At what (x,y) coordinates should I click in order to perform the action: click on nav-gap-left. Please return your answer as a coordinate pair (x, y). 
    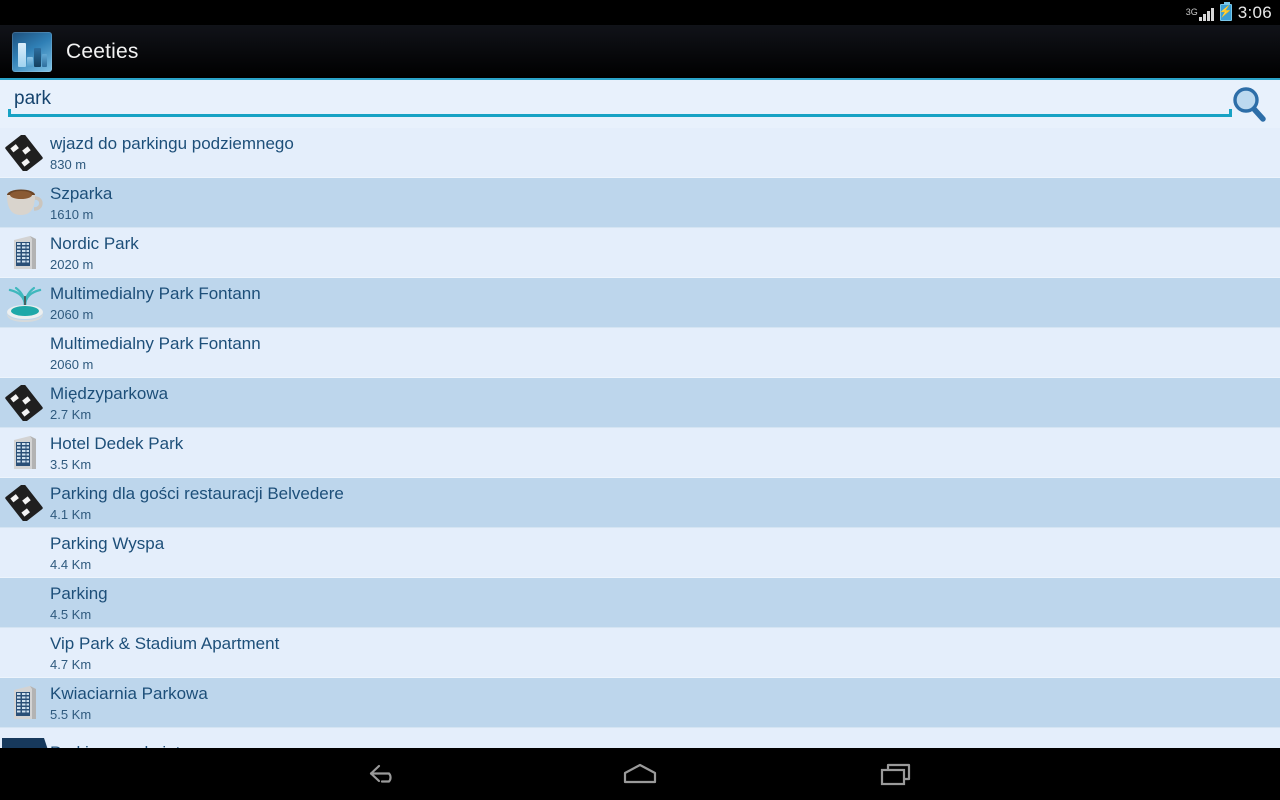
    Looking at the image, I should click on (512, 774).